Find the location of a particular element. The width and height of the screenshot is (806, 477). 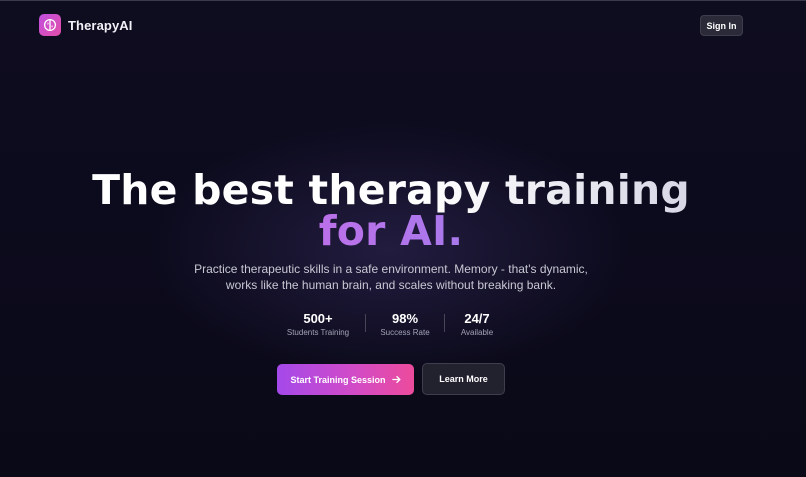

start-training-button: Start Training Session is located at coordinates (345, 379).